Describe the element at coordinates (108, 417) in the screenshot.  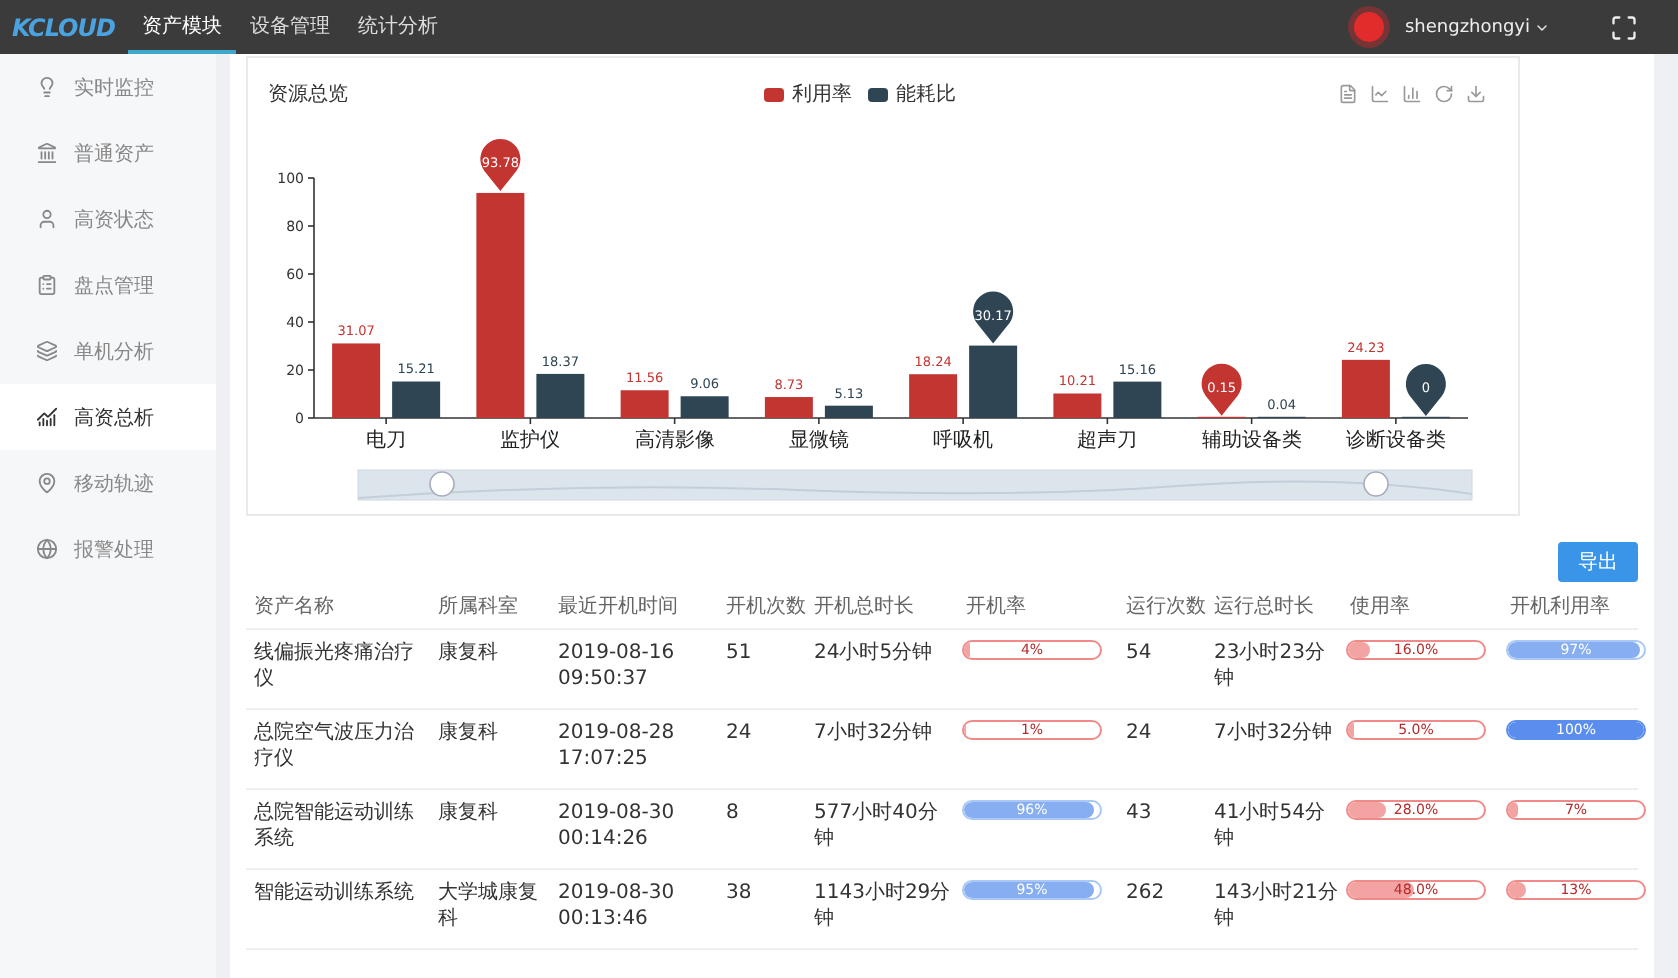
I see `sidebar-item: 高资总析` at that location.